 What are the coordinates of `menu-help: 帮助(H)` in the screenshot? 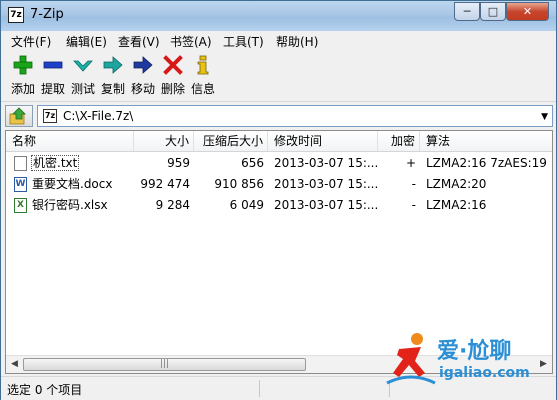 It's located at (297, 41).